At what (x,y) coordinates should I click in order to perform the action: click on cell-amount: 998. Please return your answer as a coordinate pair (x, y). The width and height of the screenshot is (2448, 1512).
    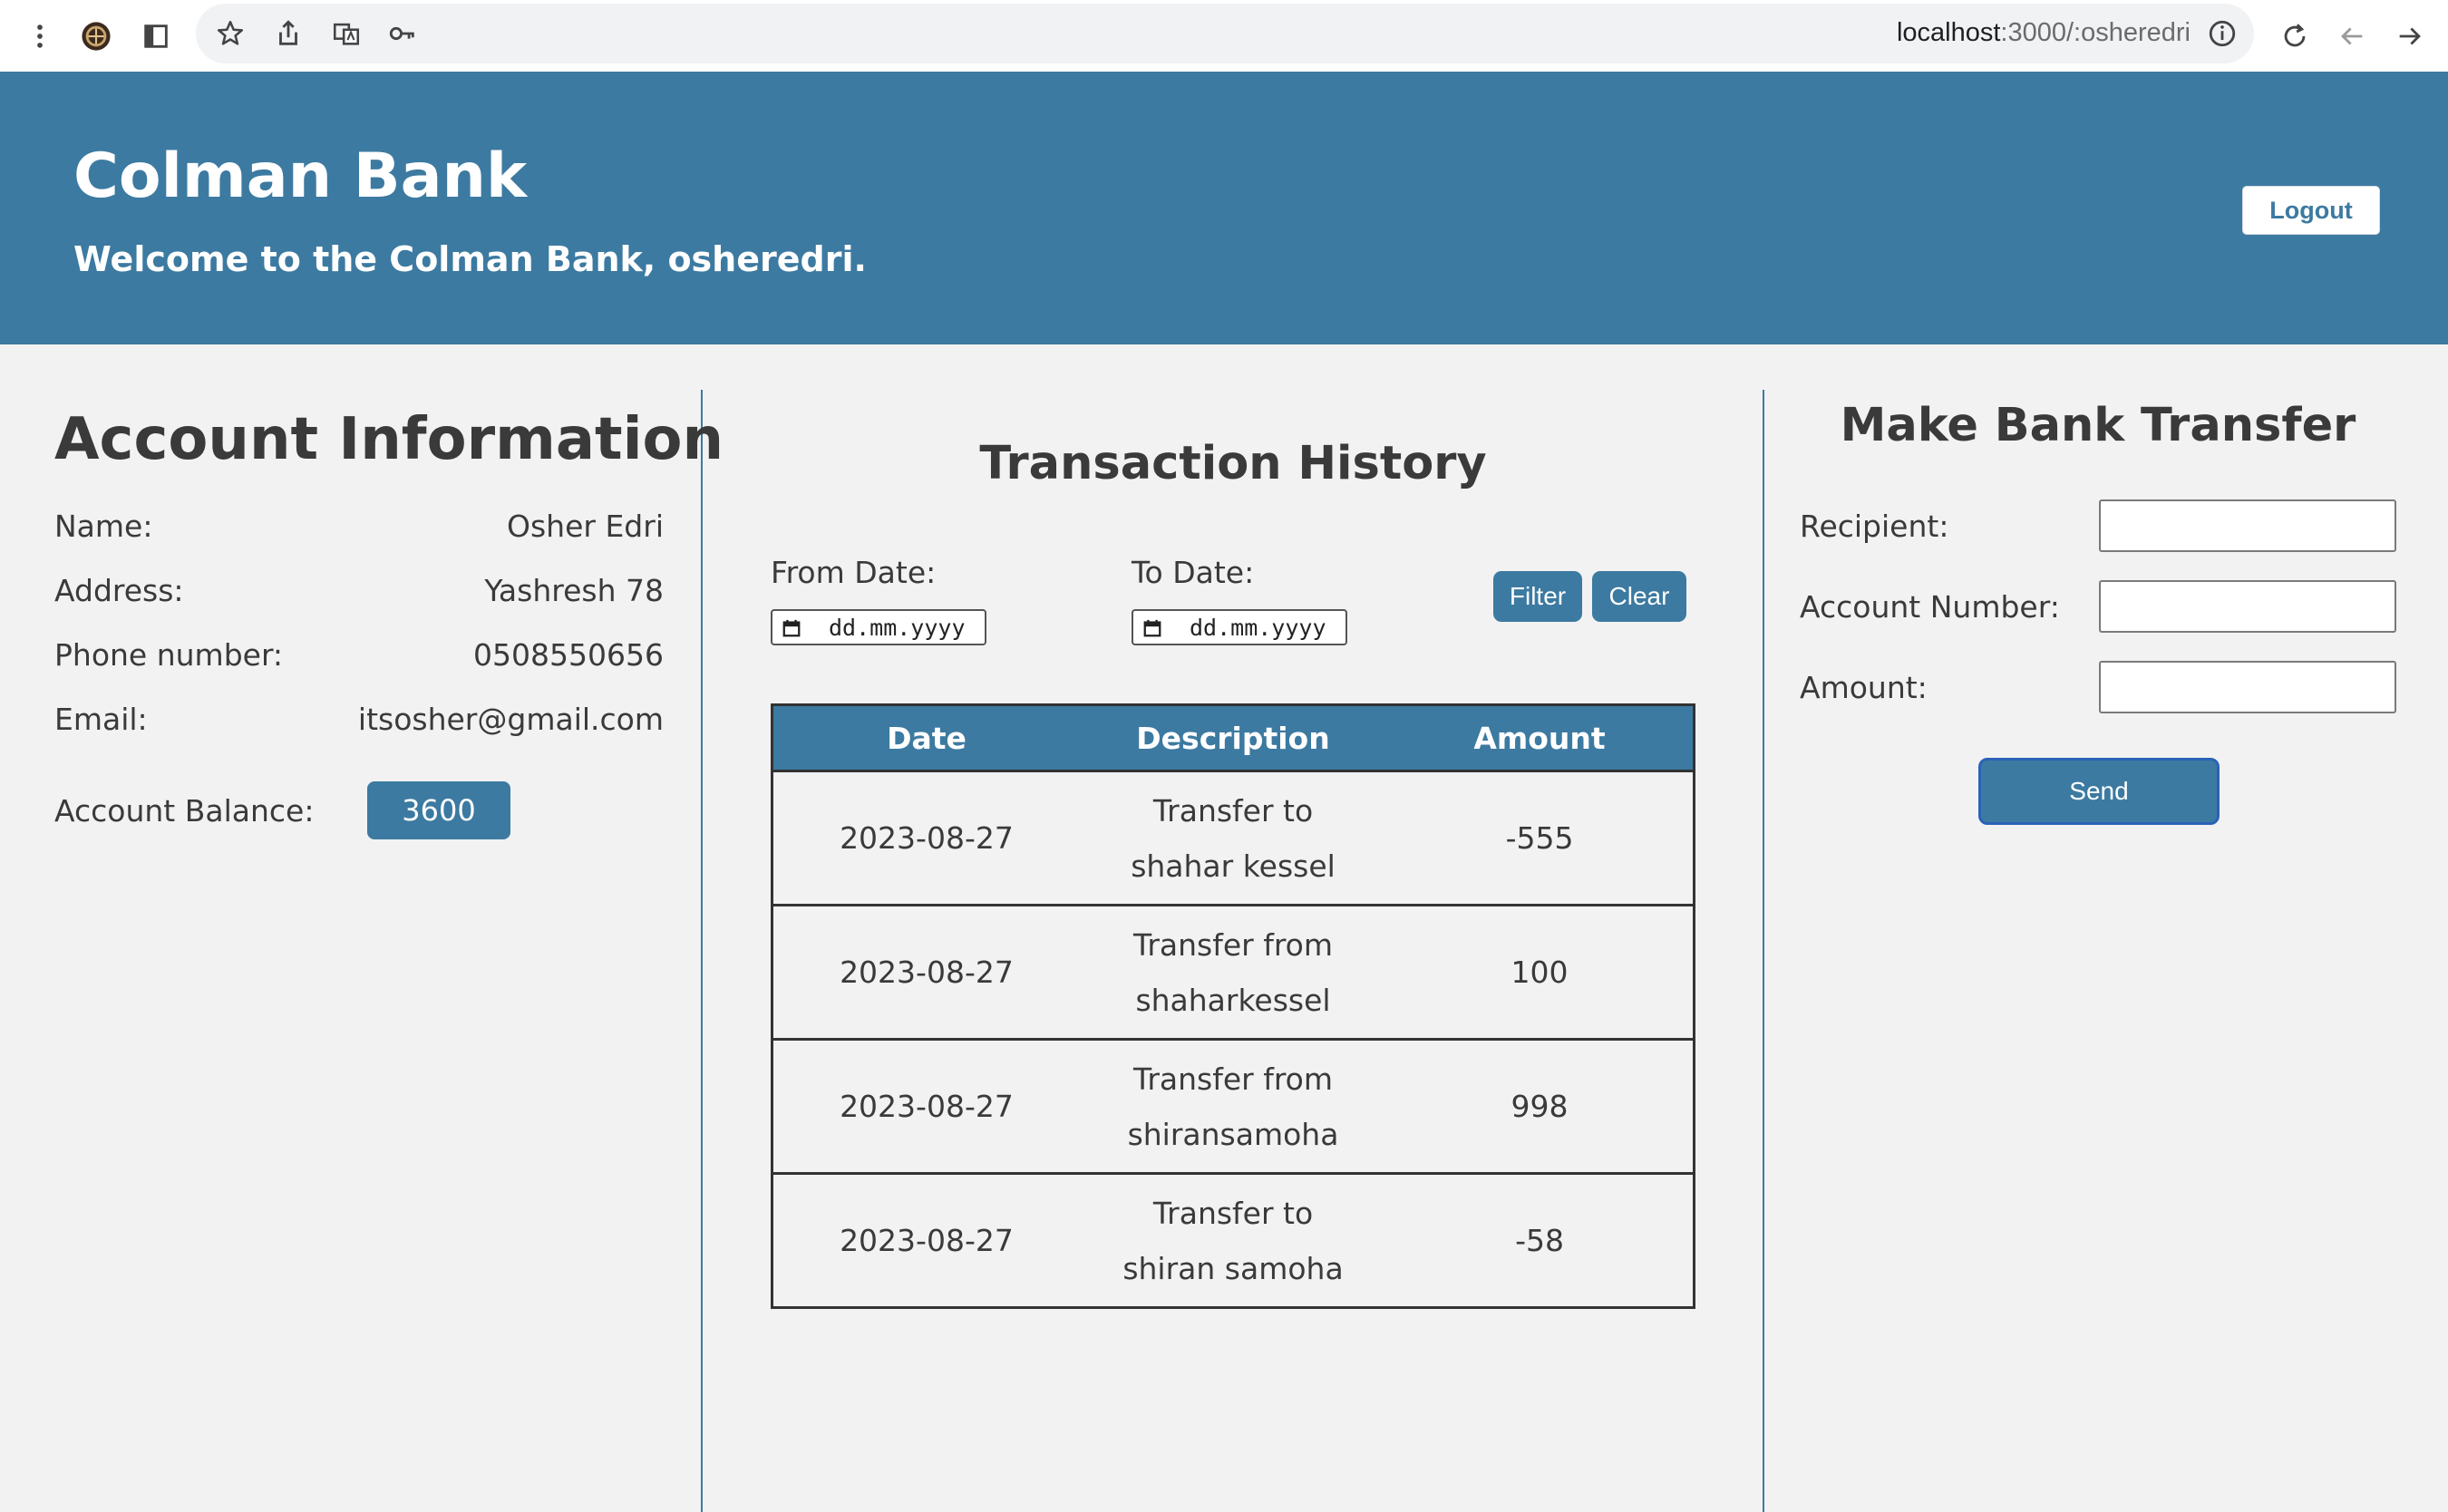
    Looking at the image, I should click on (1540, 1107).